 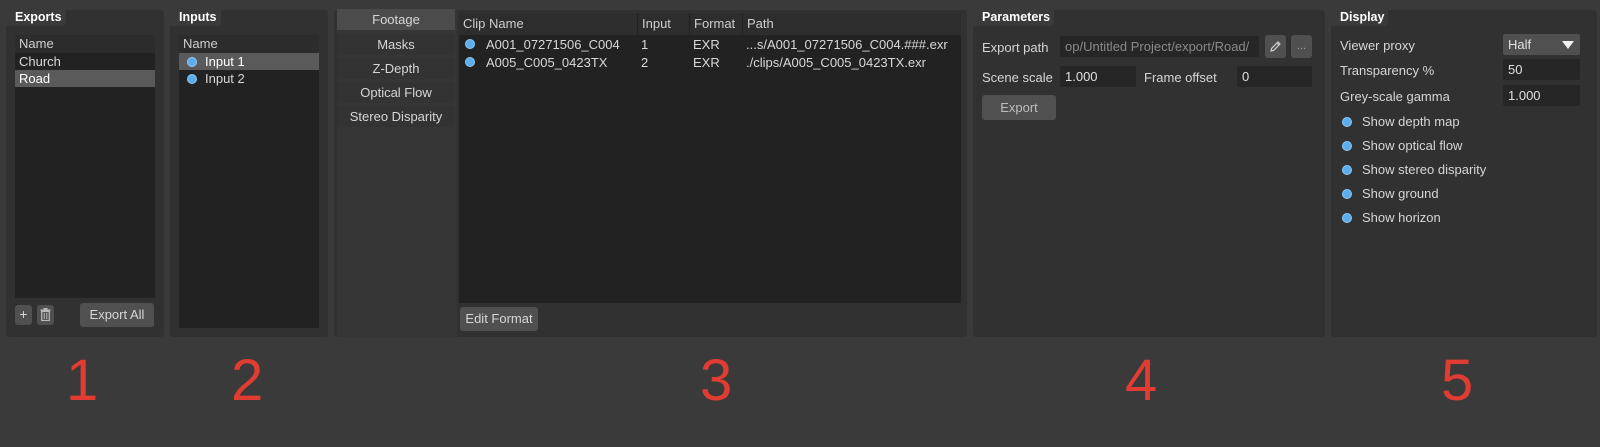 What do you see at coordinates (1180, 77) in the screenshot?
I see `frame-offset-label: Frame offset` at bounding box center [1180, 77].